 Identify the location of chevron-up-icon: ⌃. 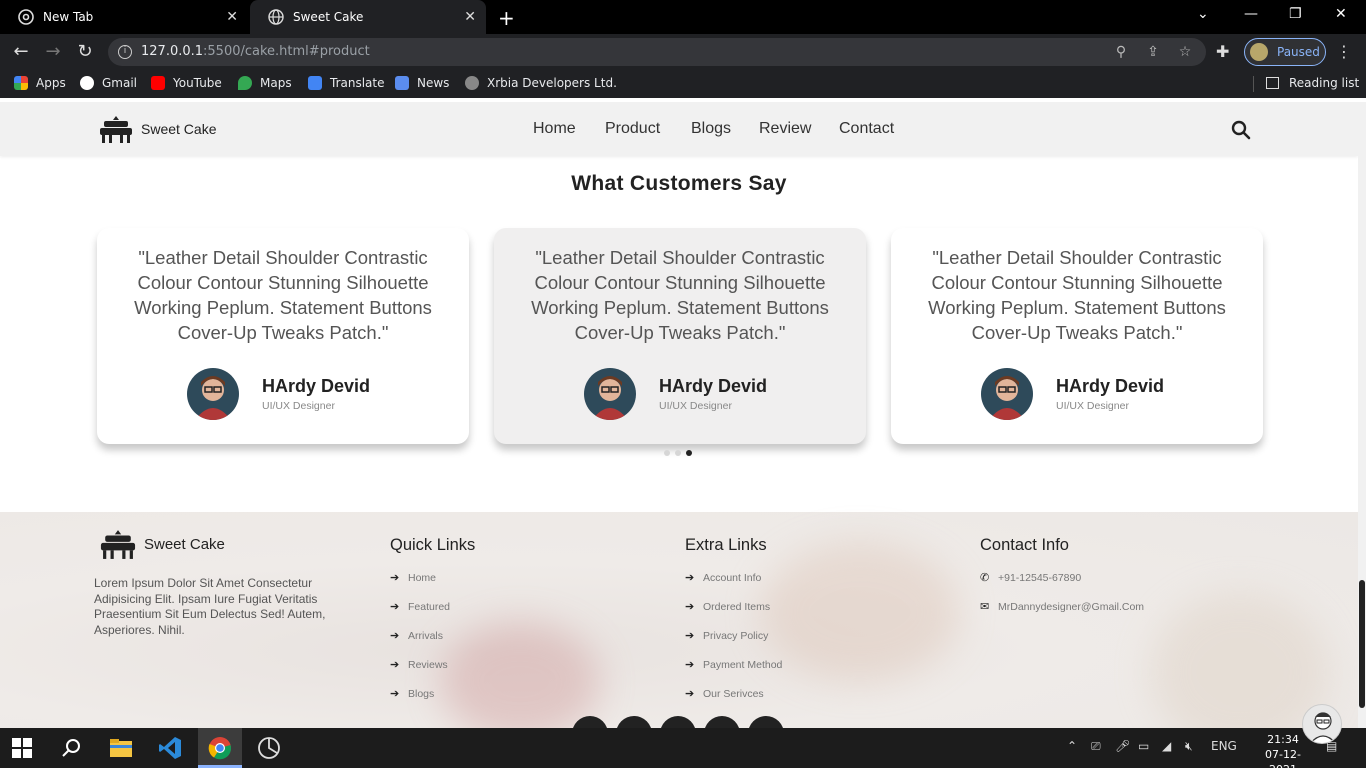
(1072, 746).